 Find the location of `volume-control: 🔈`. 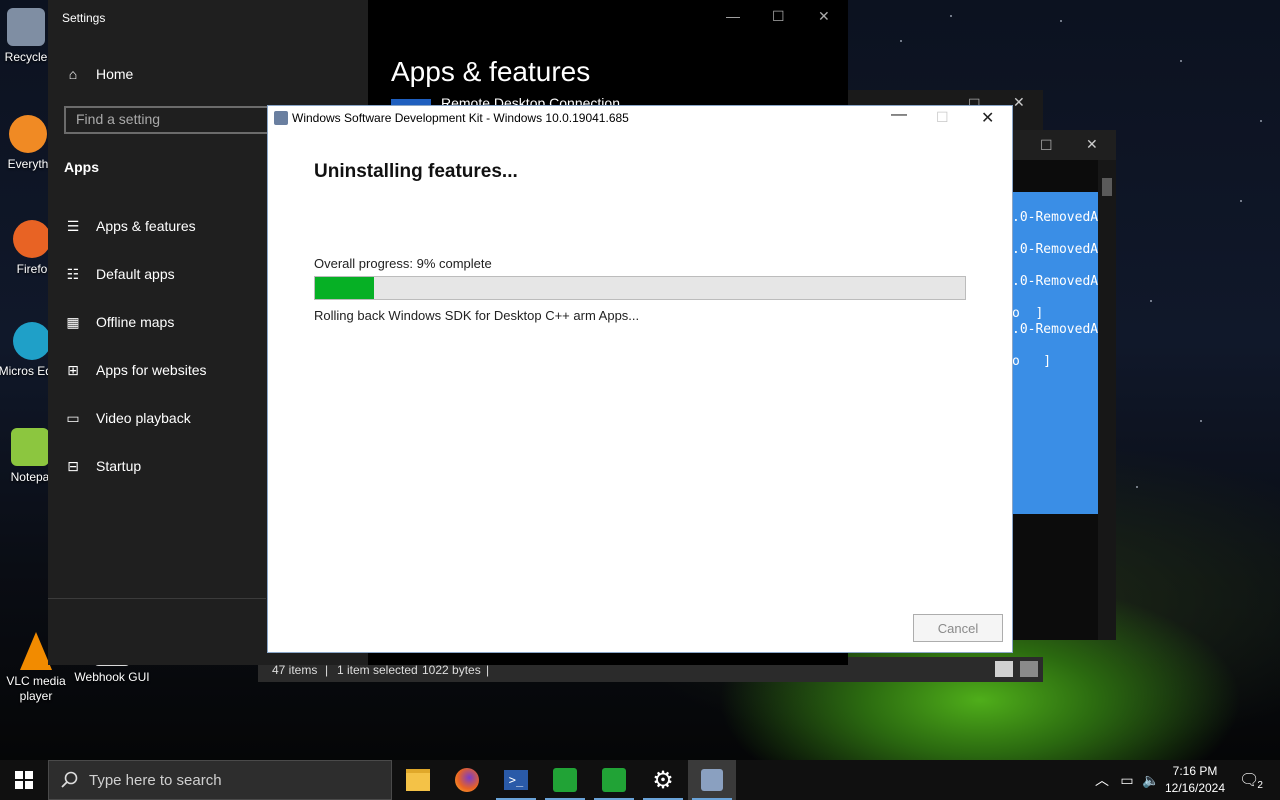

volume-control: 🔈 is located at coordinates (1151, 780).